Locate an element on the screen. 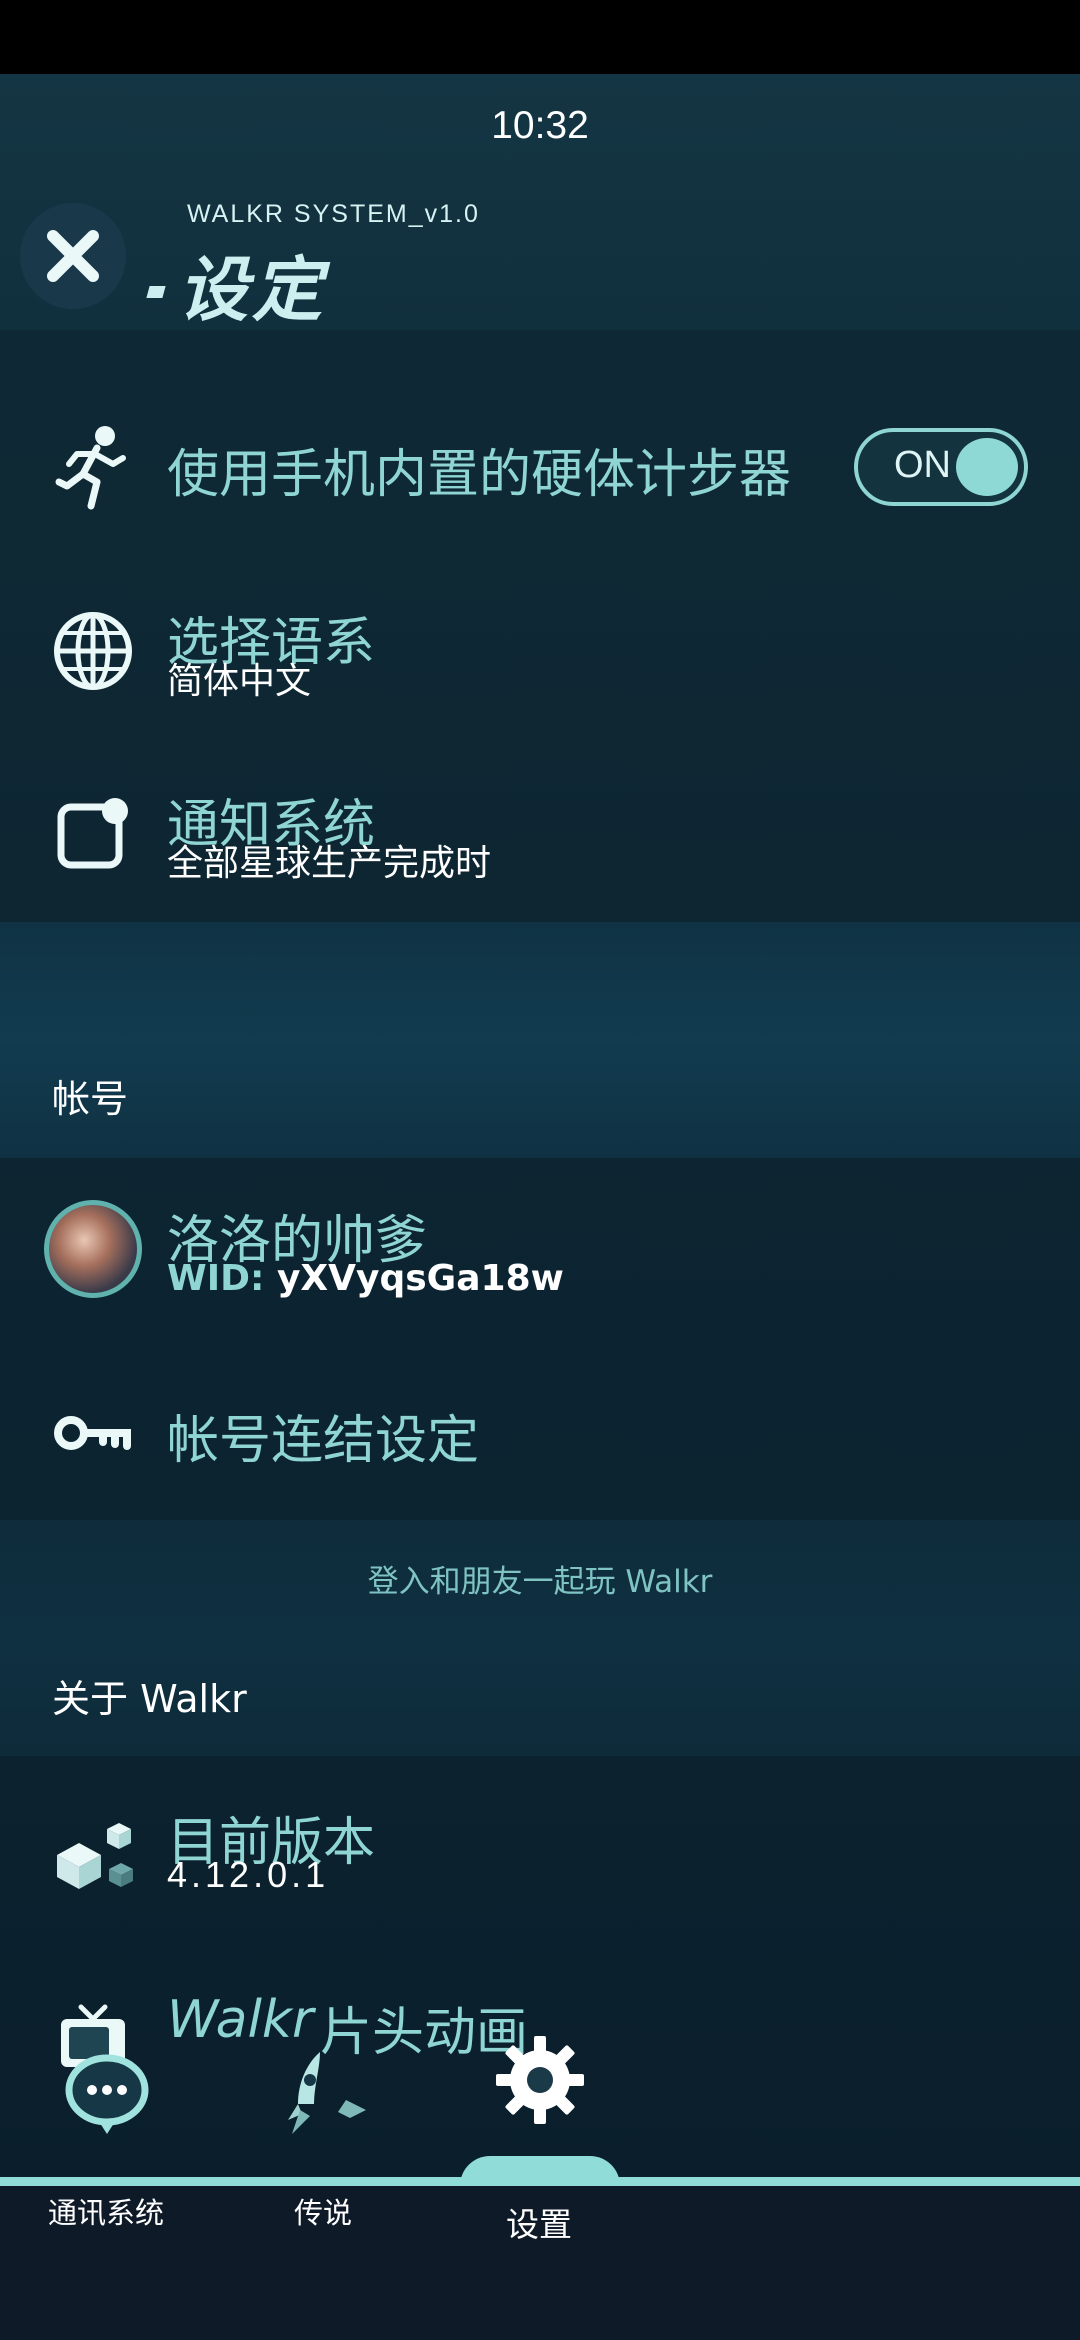  wid-line: WID: yXVyqsGa18w is located at coordinates (365, 1278).